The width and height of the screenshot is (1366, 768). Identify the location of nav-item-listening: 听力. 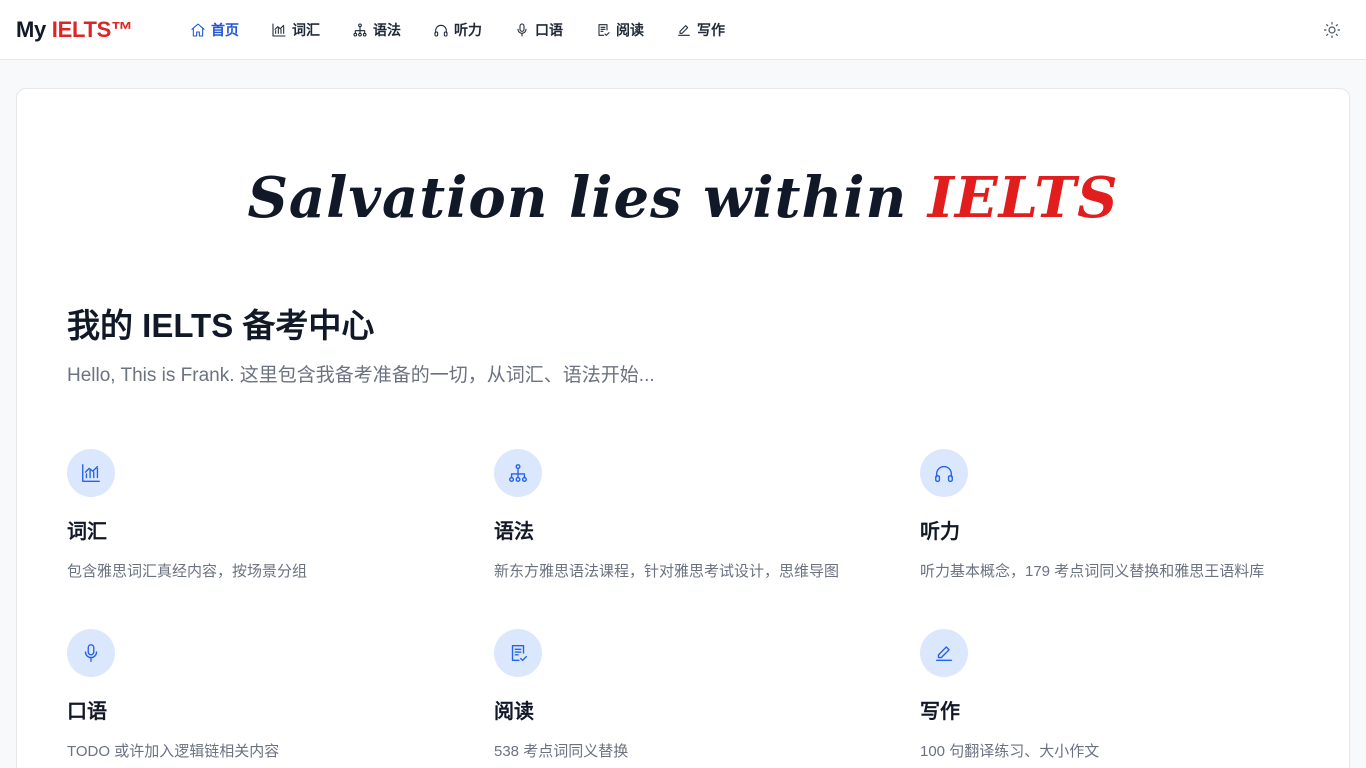
(457, 30).